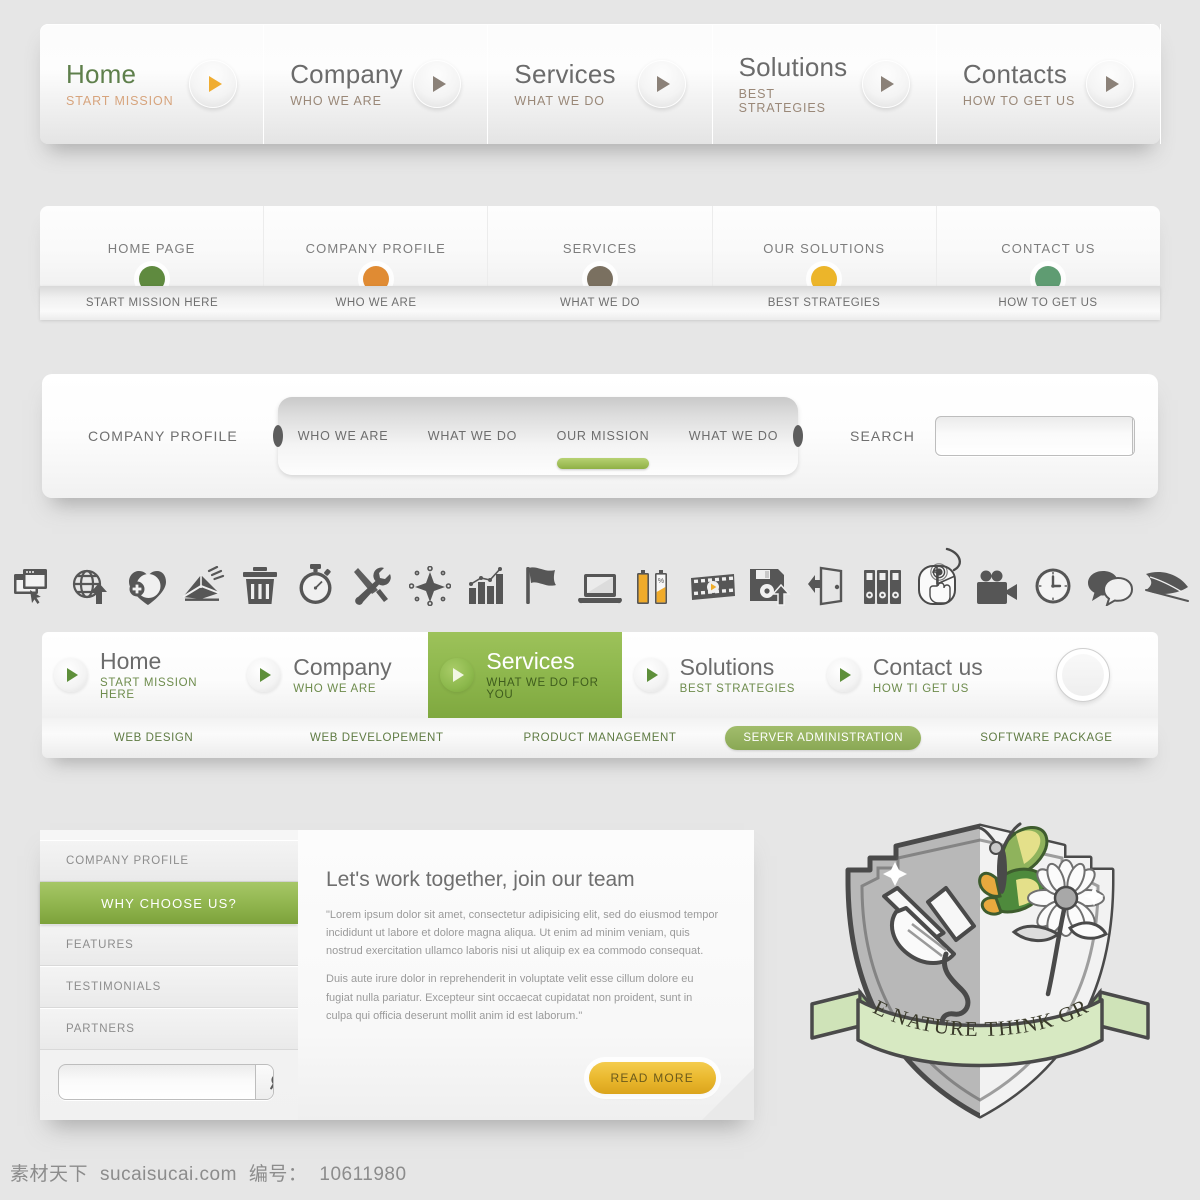 The height and width of the screenshot is (1200, 1200). Describe the element at coordinates (178, 903) in the screenshot. I see `sidebar-item-why-choose-us: WHY CHOOSE US?` at that location.